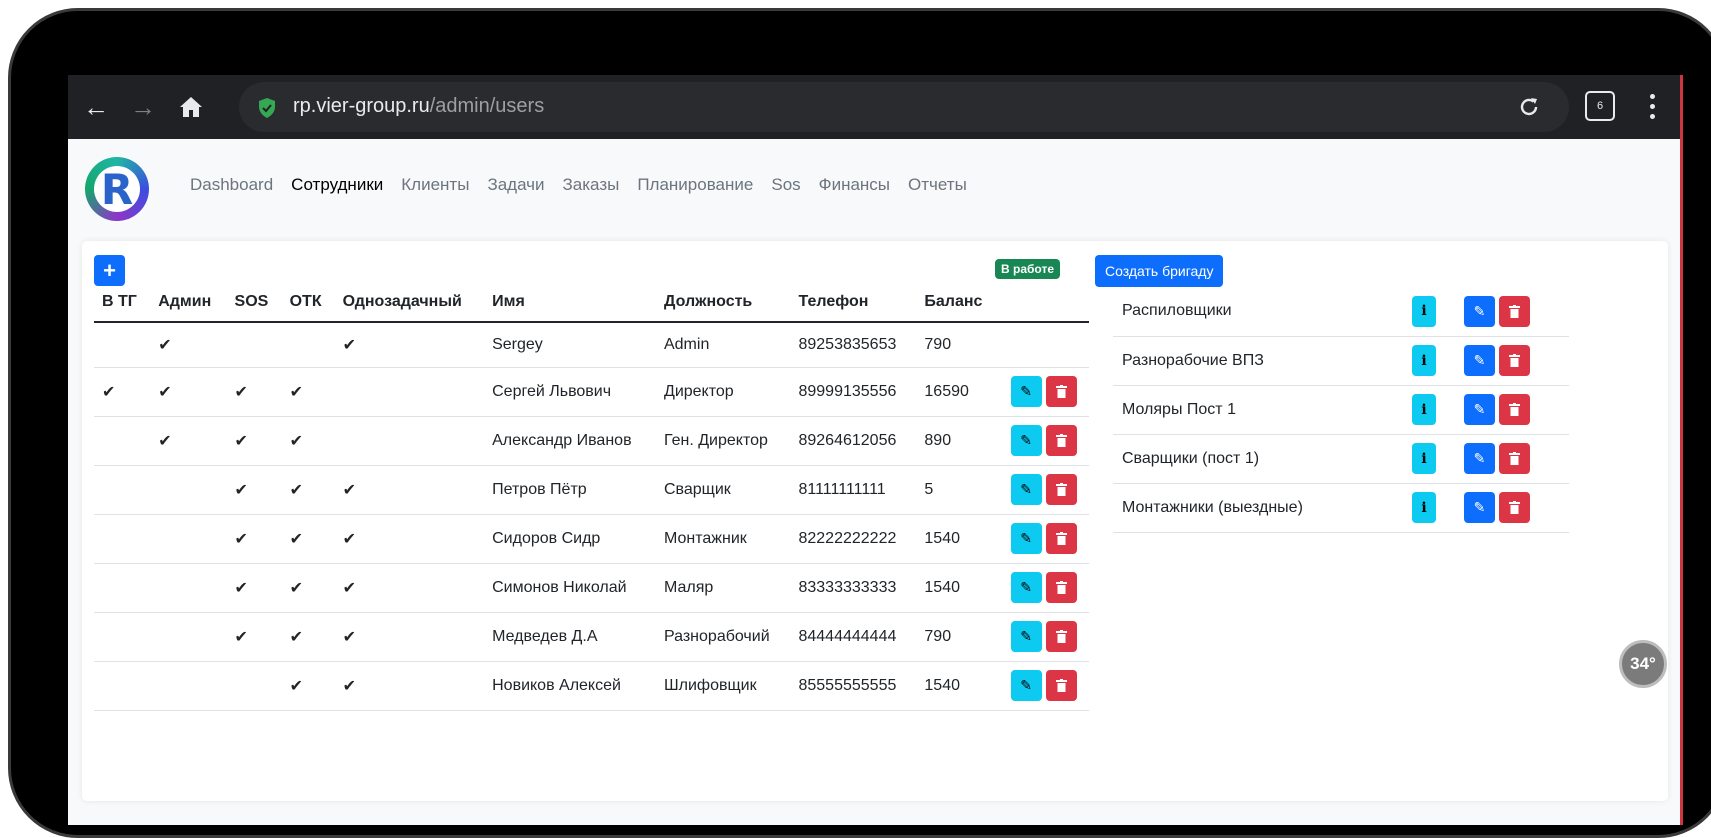  I want to click on cell-position: Сварщик, so click(723, 490).